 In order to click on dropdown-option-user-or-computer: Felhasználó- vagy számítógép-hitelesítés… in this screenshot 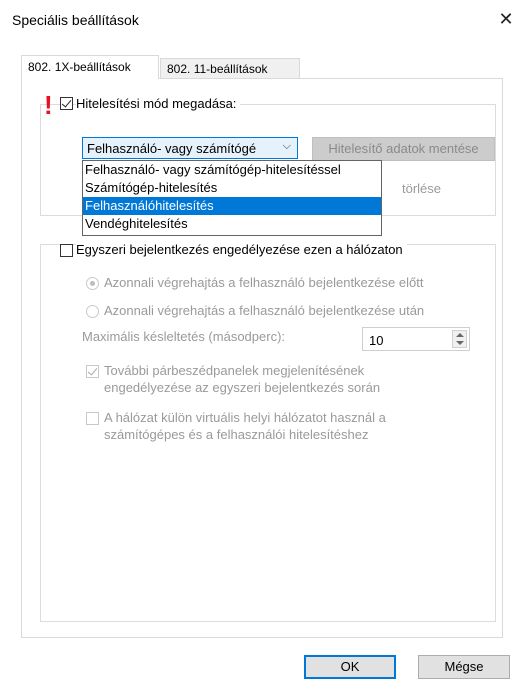, I will do `click(232, 170)`.